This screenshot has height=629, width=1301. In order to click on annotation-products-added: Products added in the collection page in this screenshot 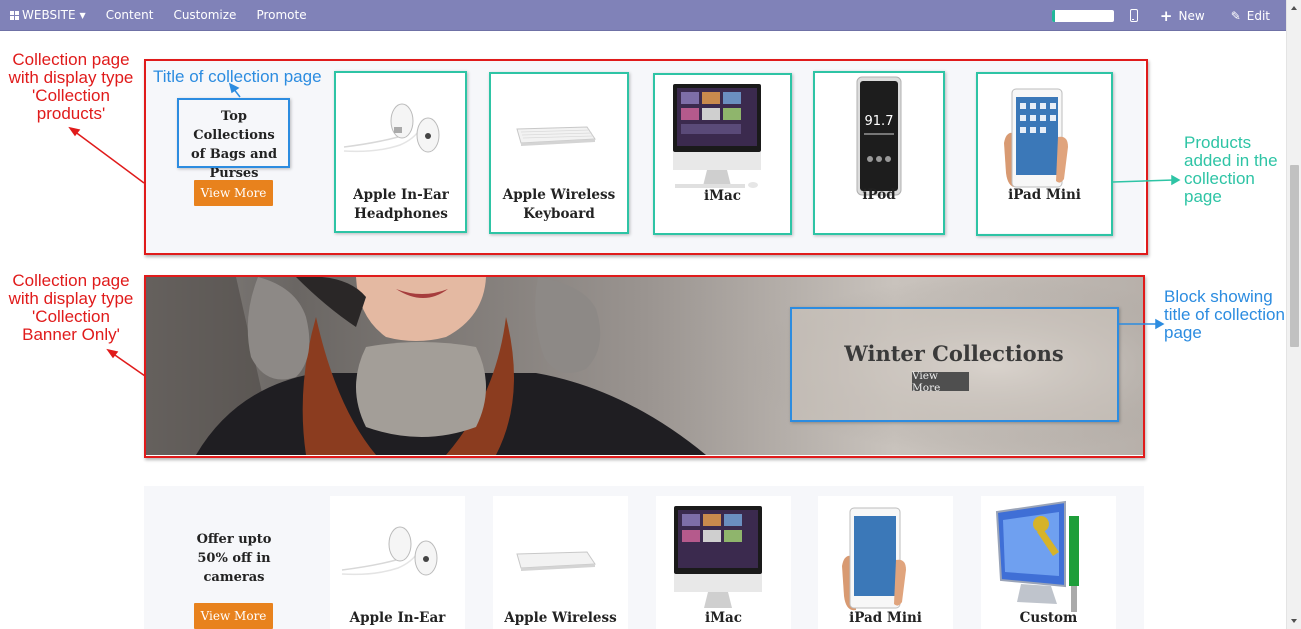, I will do `click(1231, 169)`.